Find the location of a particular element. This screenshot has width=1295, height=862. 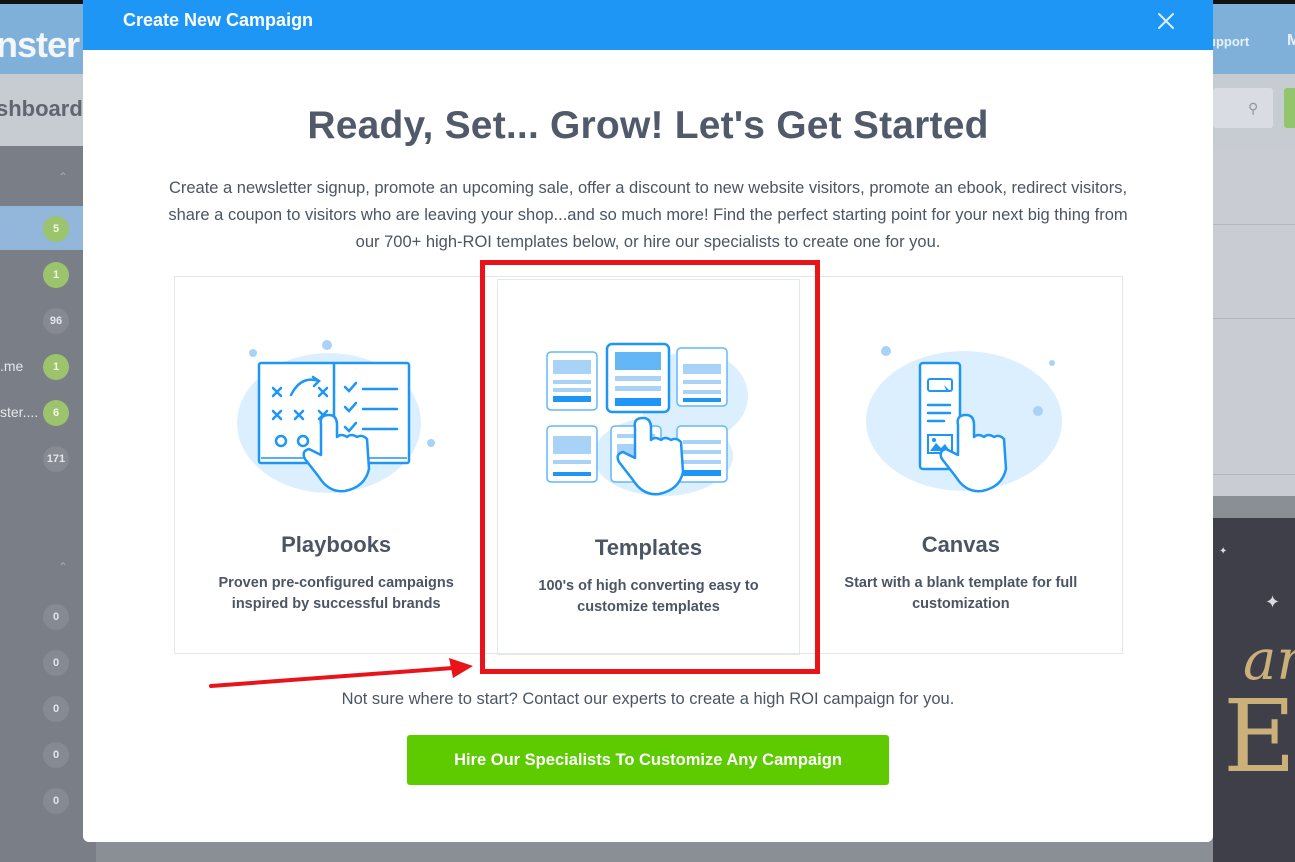

search-box is located at coordinates (1243, 108).